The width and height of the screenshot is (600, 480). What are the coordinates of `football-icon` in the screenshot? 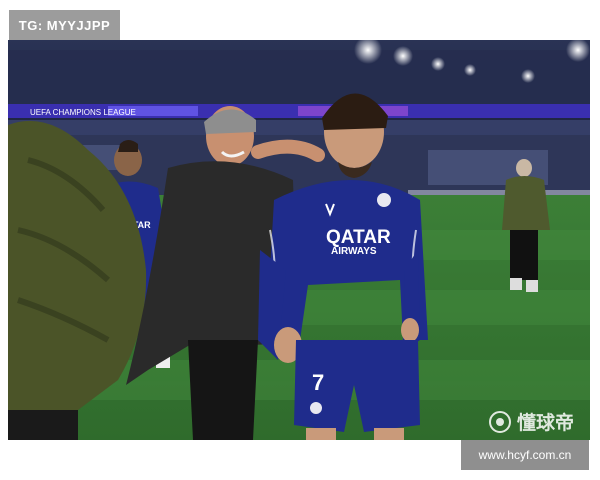 It's located at (499, 421).